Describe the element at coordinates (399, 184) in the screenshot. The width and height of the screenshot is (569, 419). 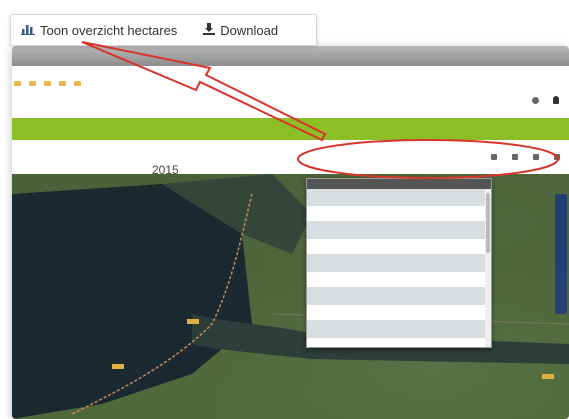
I see `dropdown-header` at that location.